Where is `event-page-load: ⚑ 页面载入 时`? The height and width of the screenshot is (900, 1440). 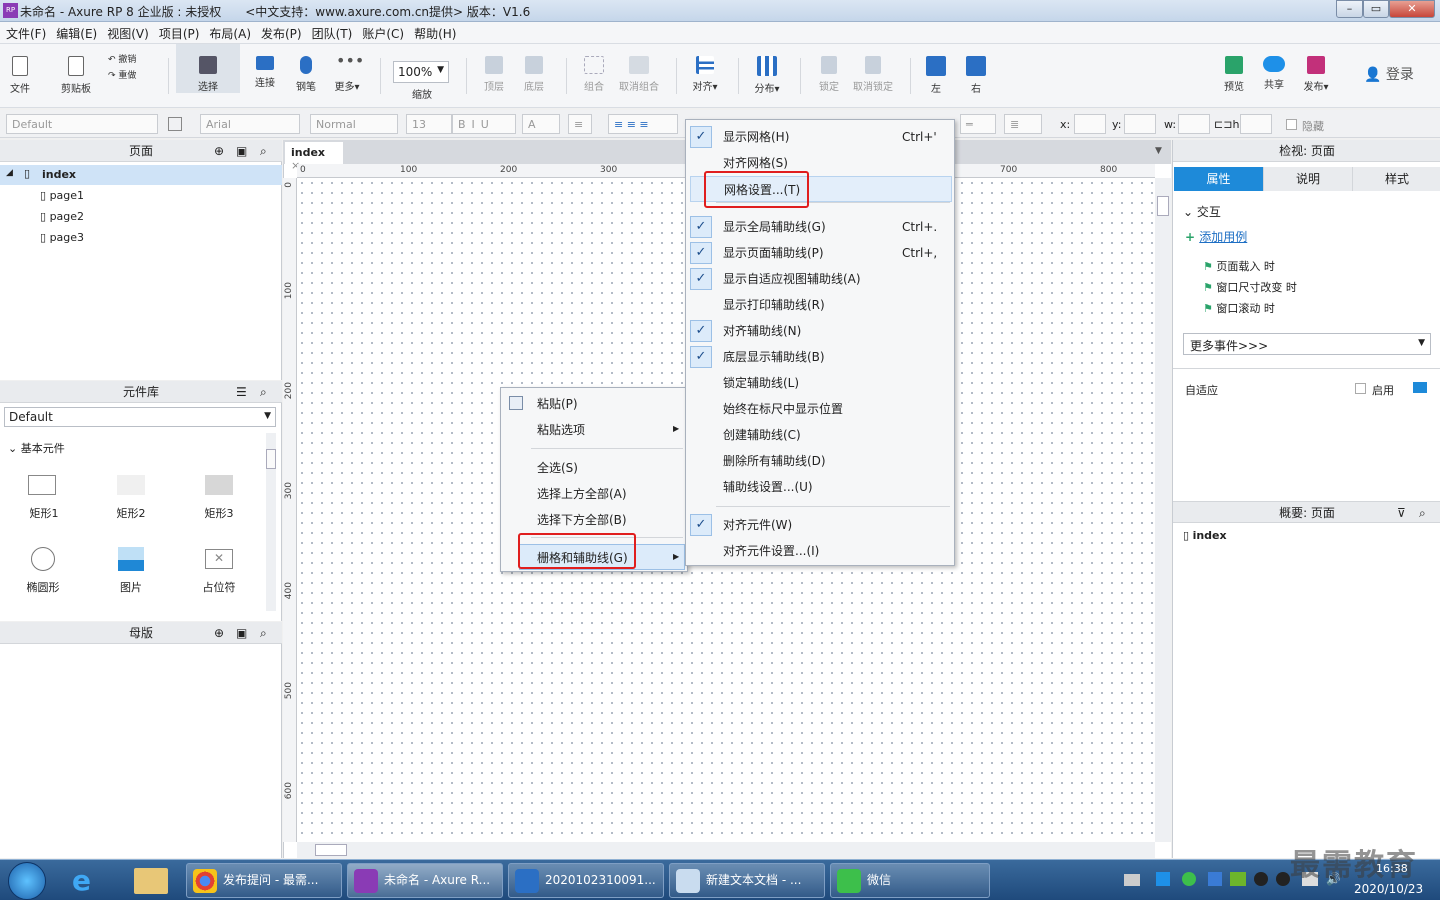 event-page-load: ⚑ 页面载入 时 is located at coordinates (1239, 266).